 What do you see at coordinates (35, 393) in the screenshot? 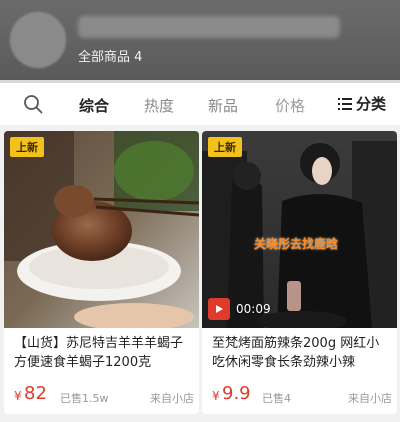
I see `price-value: 82` at bounding box center [35, 393].